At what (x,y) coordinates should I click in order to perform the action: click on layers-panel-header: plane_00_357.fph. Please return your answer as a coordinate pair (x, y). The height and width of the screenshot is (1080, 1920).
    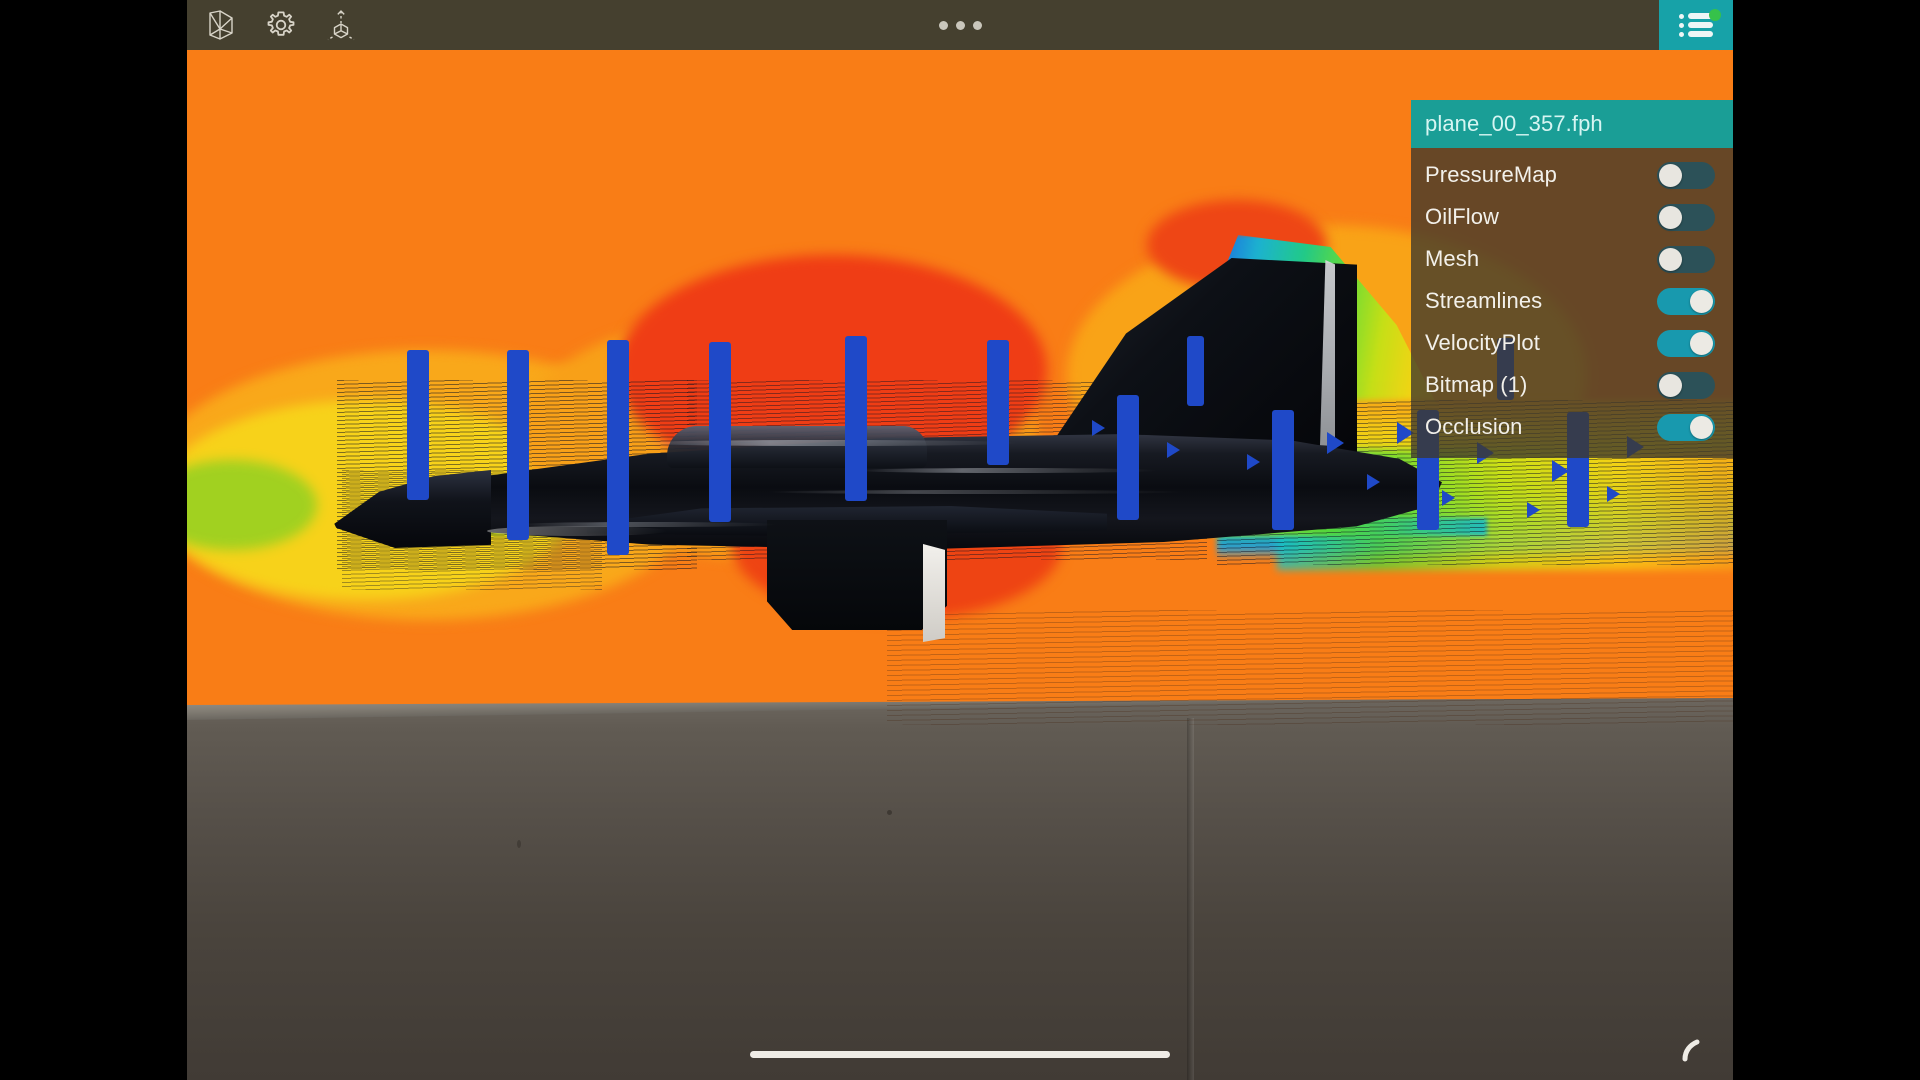
    Looking at the image, I should click on (1572, 124).